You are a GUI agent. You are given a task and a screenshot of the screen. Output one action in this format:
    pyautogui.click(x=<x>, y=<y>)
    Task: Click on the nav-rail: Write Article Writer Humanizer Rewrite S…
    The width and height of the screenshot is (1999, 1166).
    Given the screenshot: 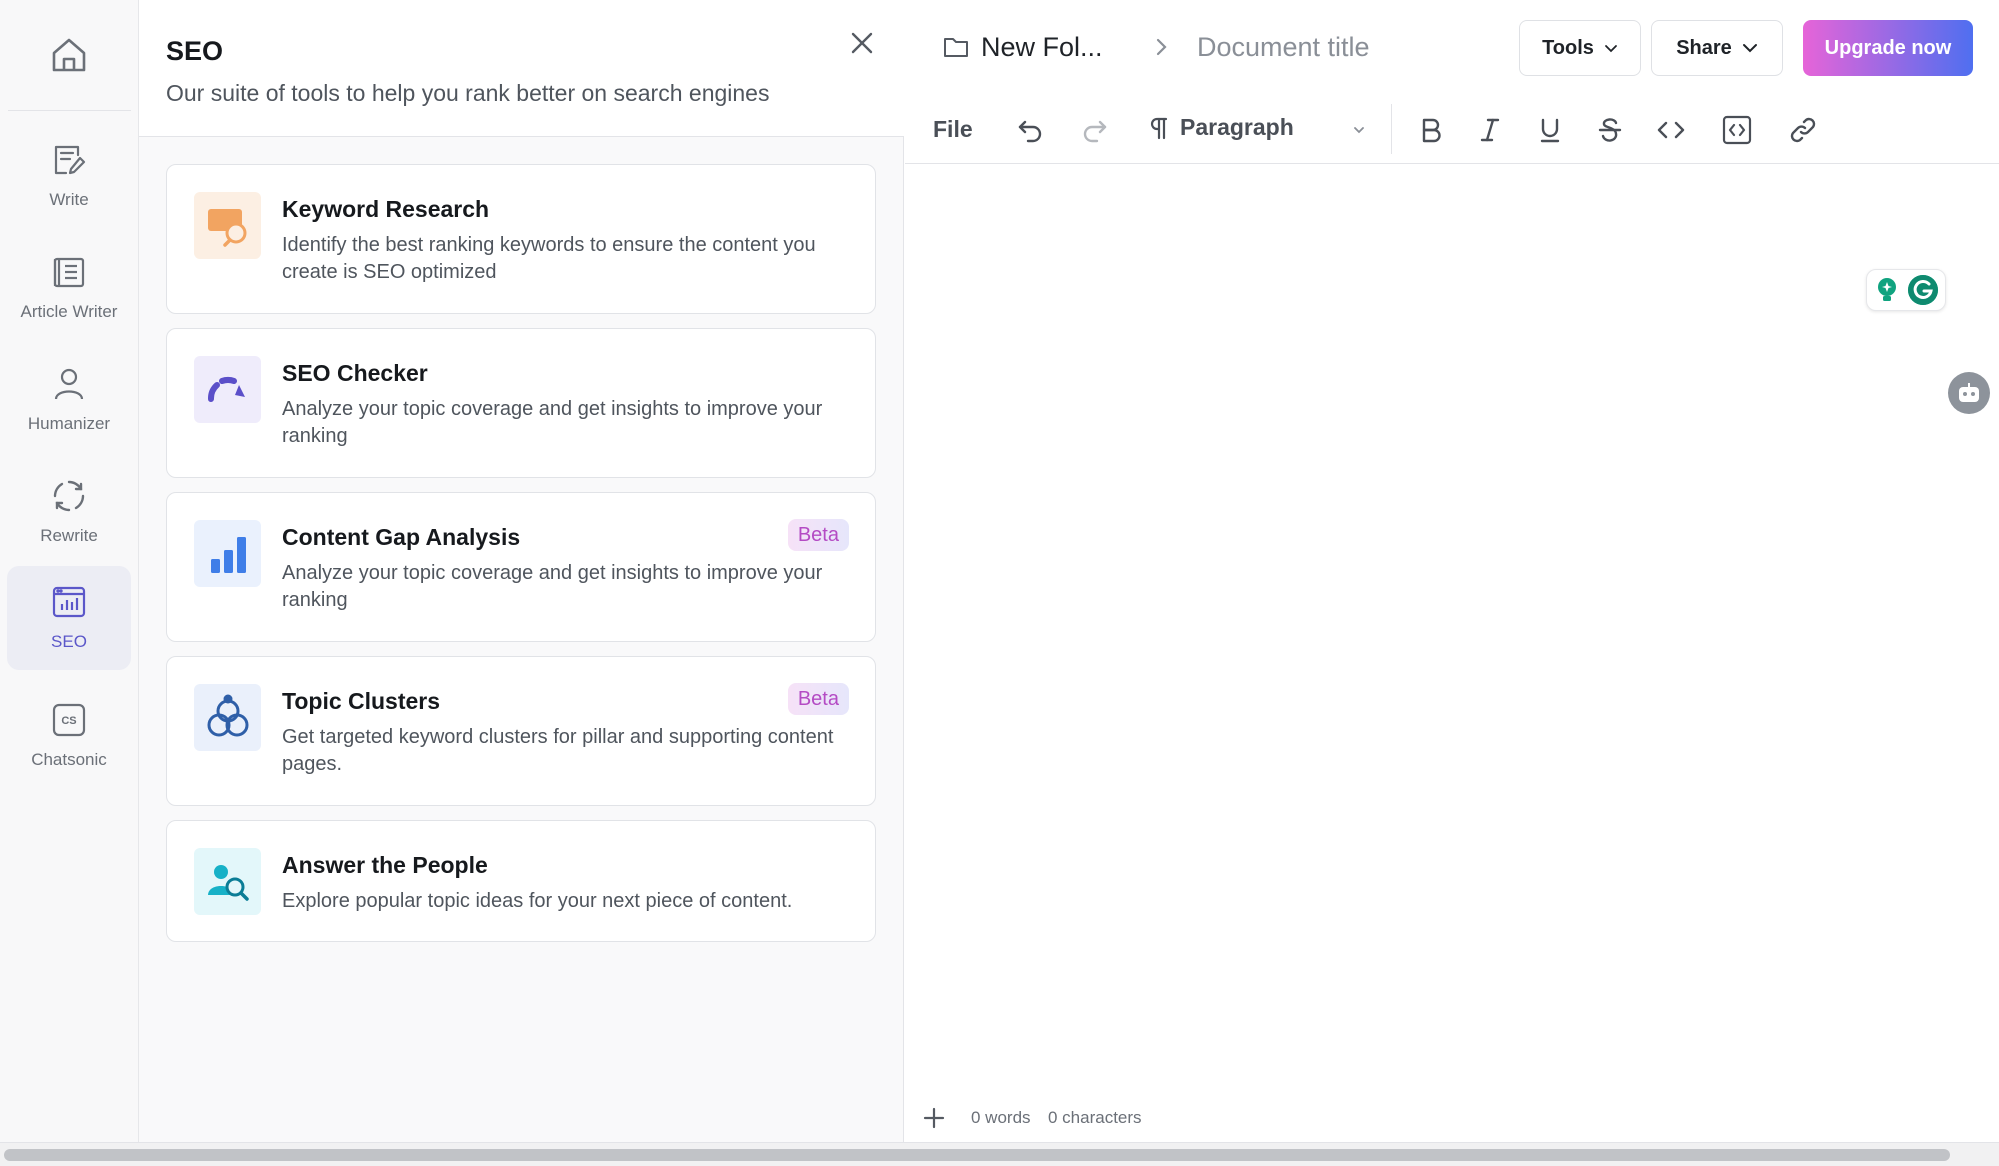 What is the action you would take?
    pyautogui.click(x=69, y=571)
    